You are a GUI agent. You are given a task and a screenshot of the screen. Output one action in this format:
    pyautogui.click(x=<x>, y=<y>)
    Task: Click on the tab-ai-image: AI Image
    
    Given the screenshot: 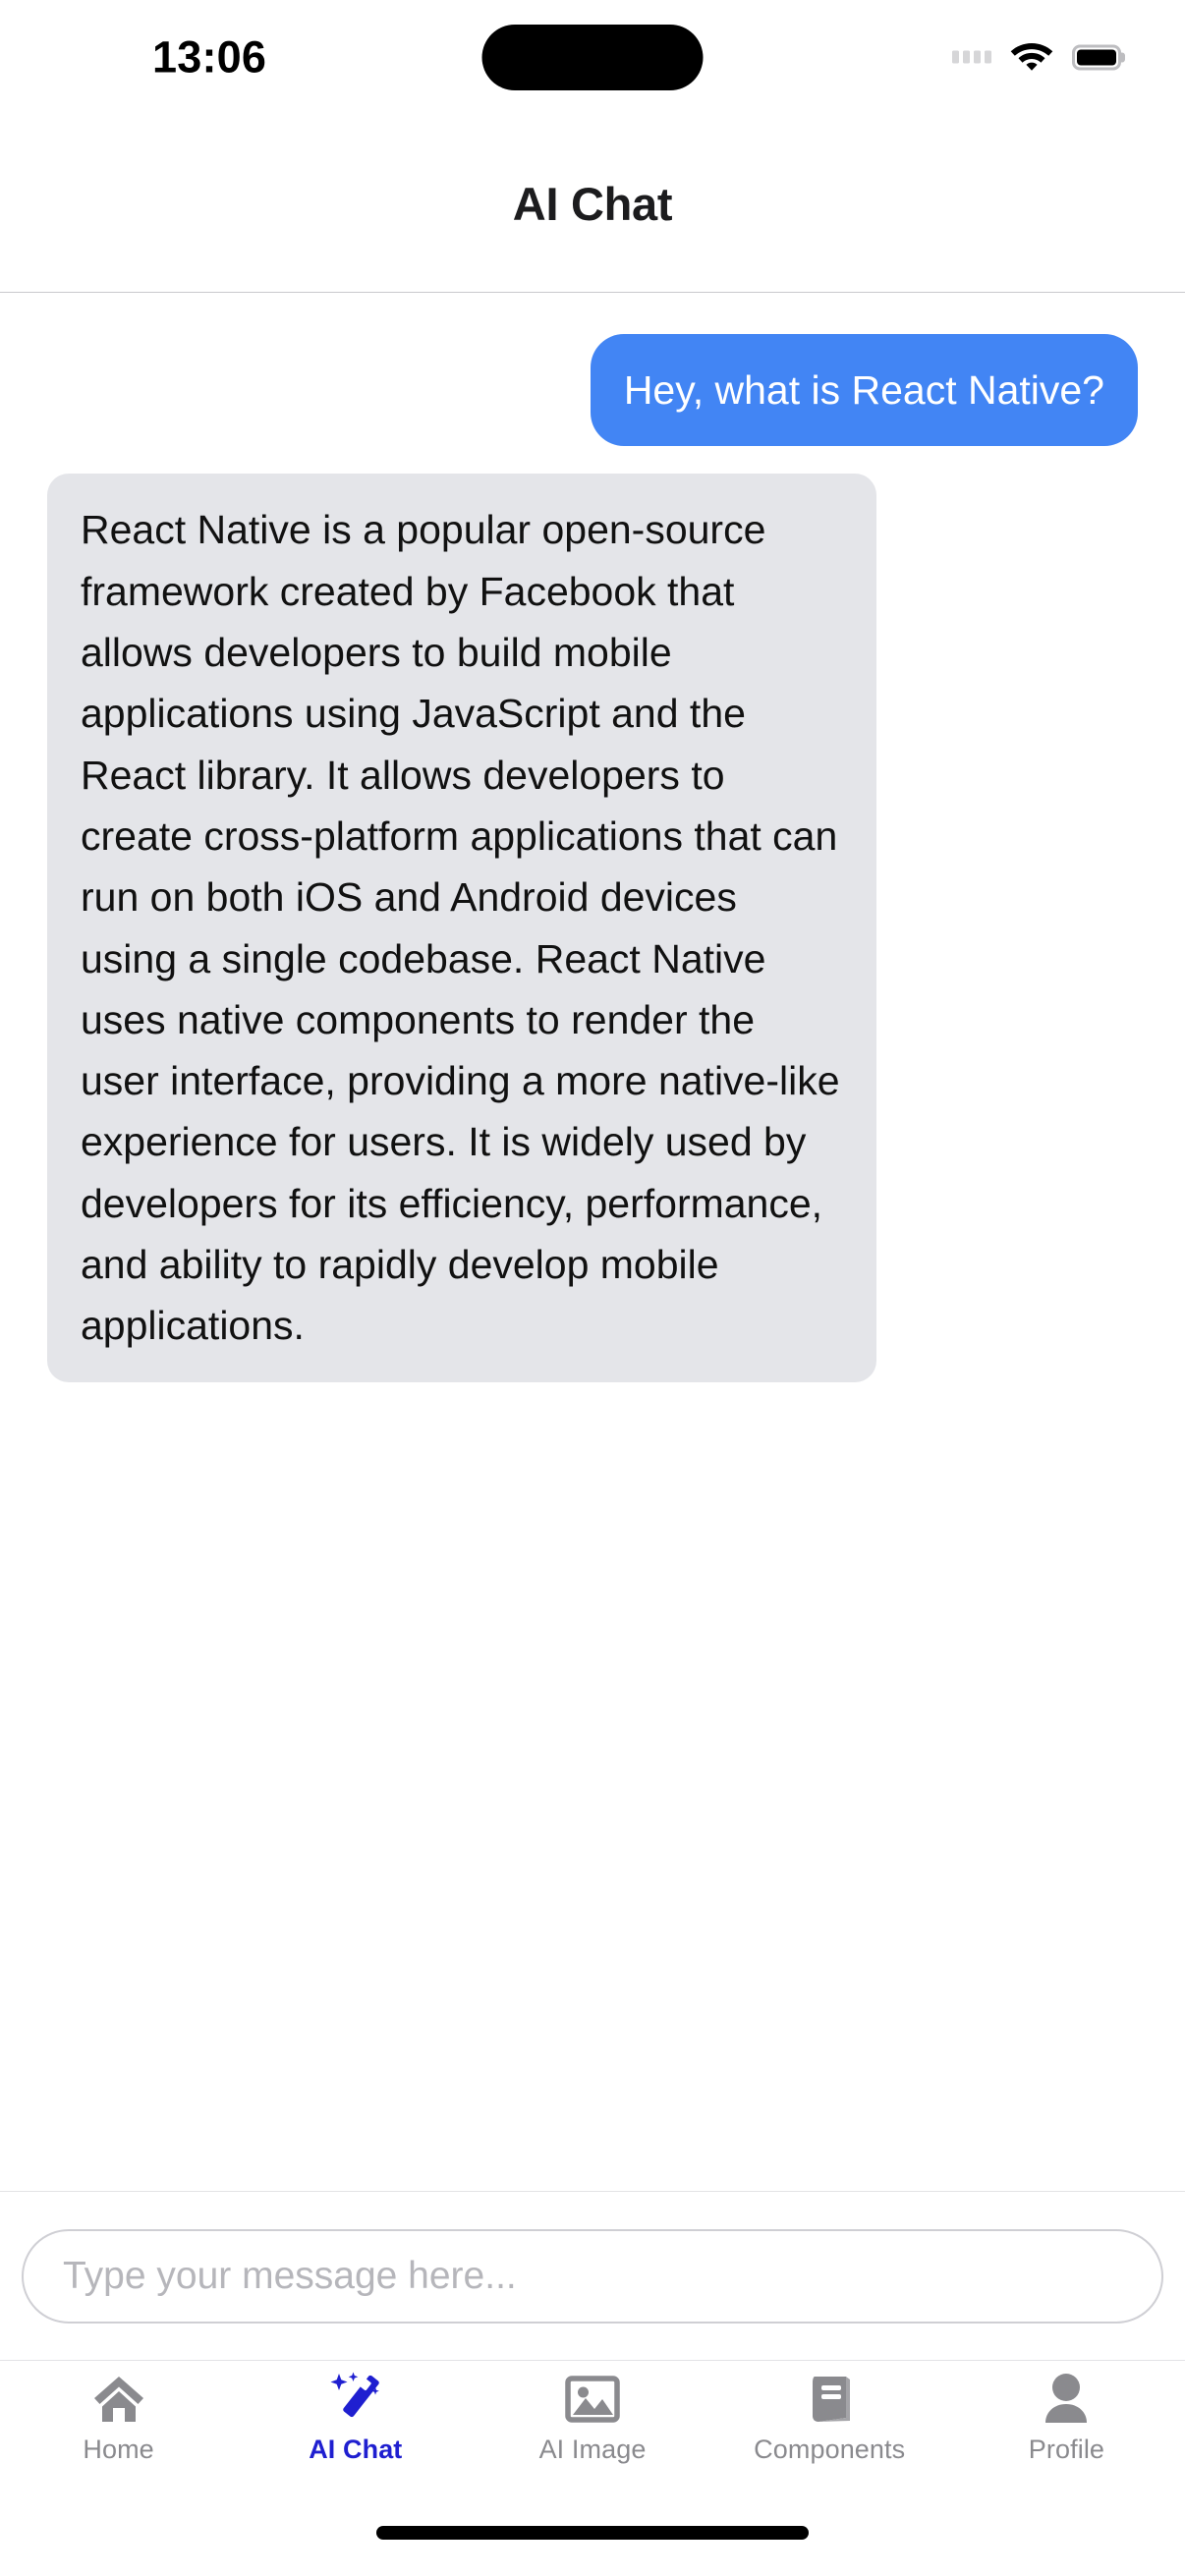 What is the action you would take?
    pyautogui.click(x=592, y=2418)
    